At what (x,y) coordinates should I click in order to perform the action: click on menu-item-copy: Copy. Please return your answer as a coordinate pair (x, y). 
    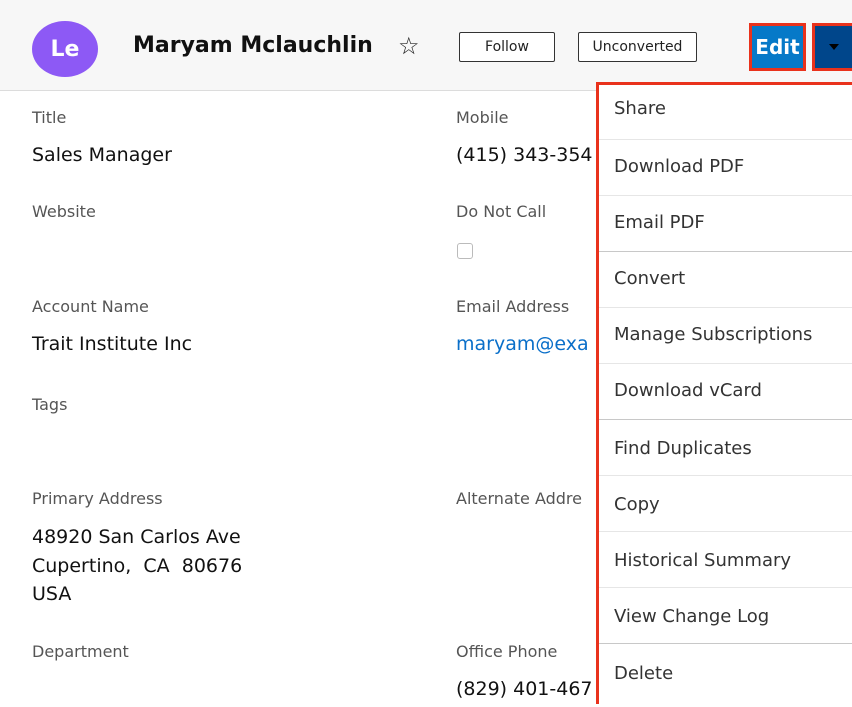
    Looking at the image, I should click on (725, 504).